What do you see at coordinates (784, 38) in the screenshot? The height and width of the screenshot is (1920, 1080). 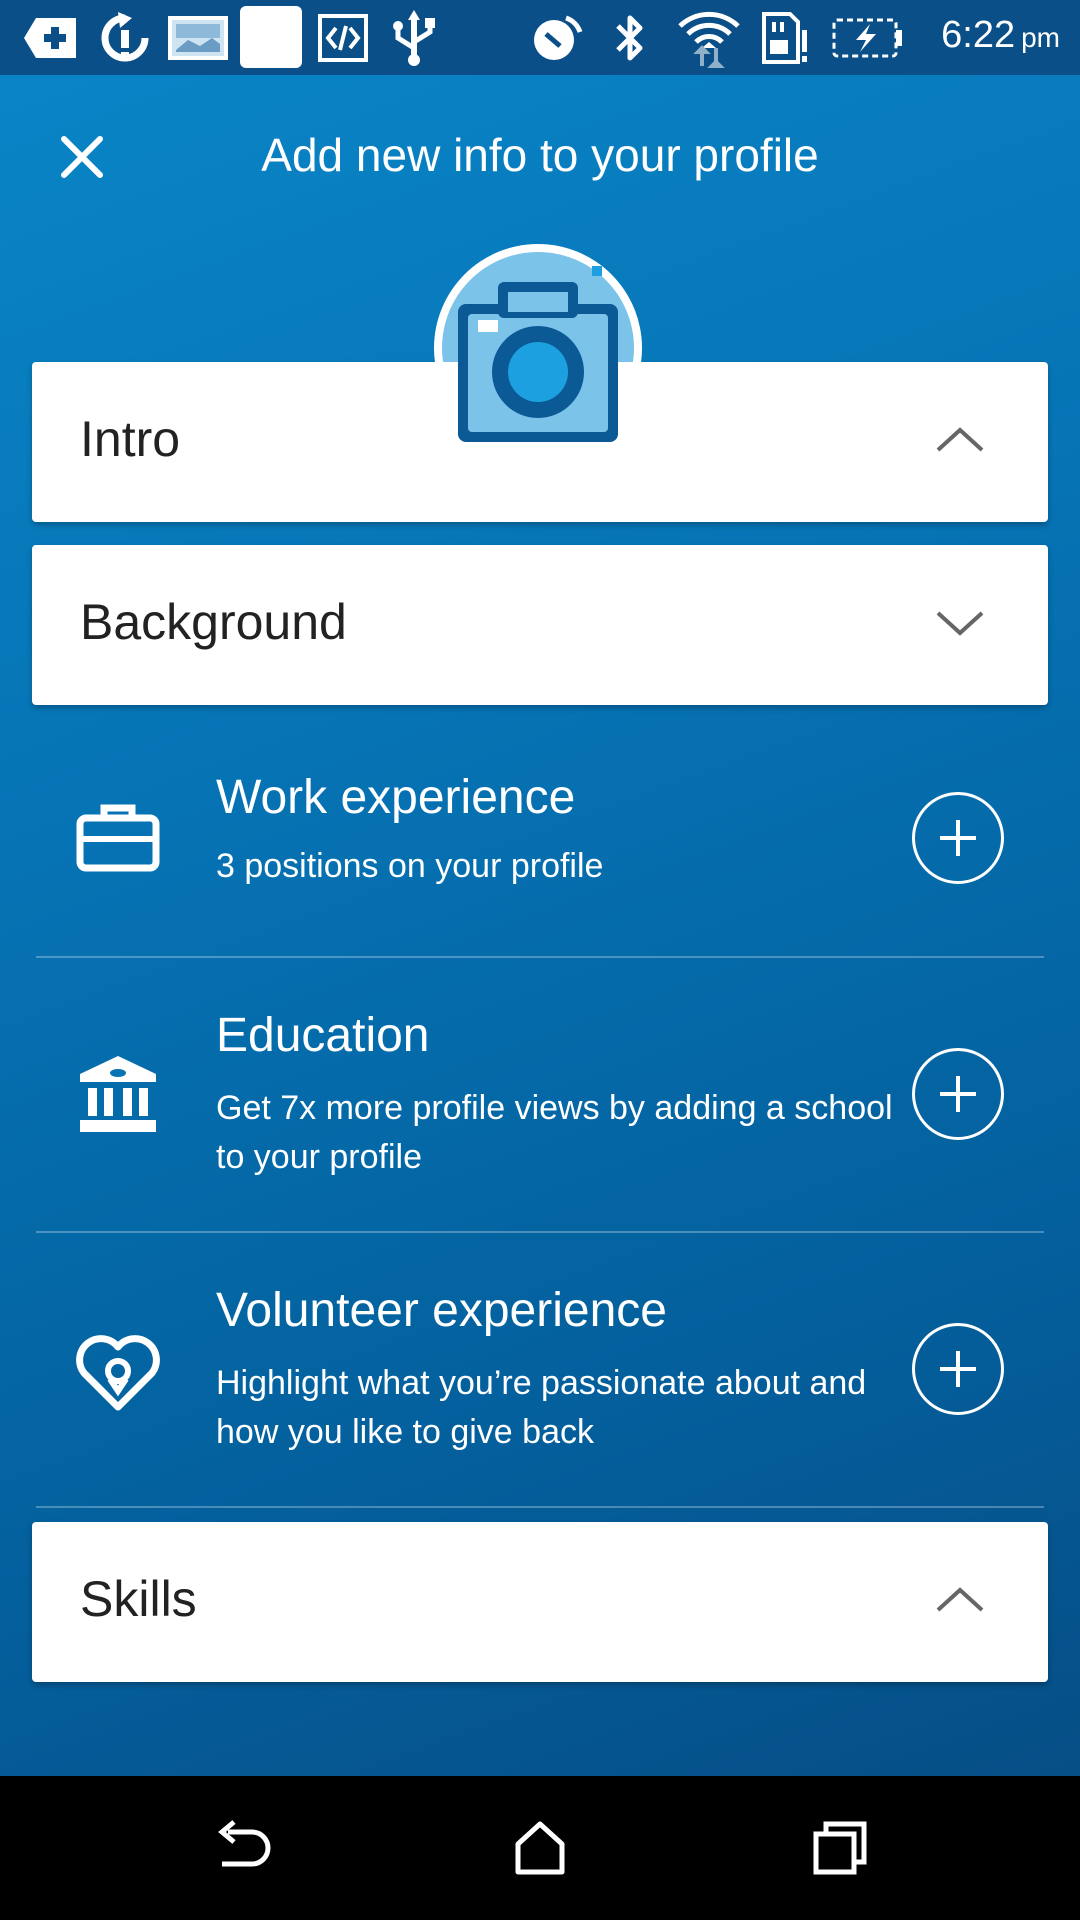 I see `sd-card-alert-icon` at bounding box center [784, 38].